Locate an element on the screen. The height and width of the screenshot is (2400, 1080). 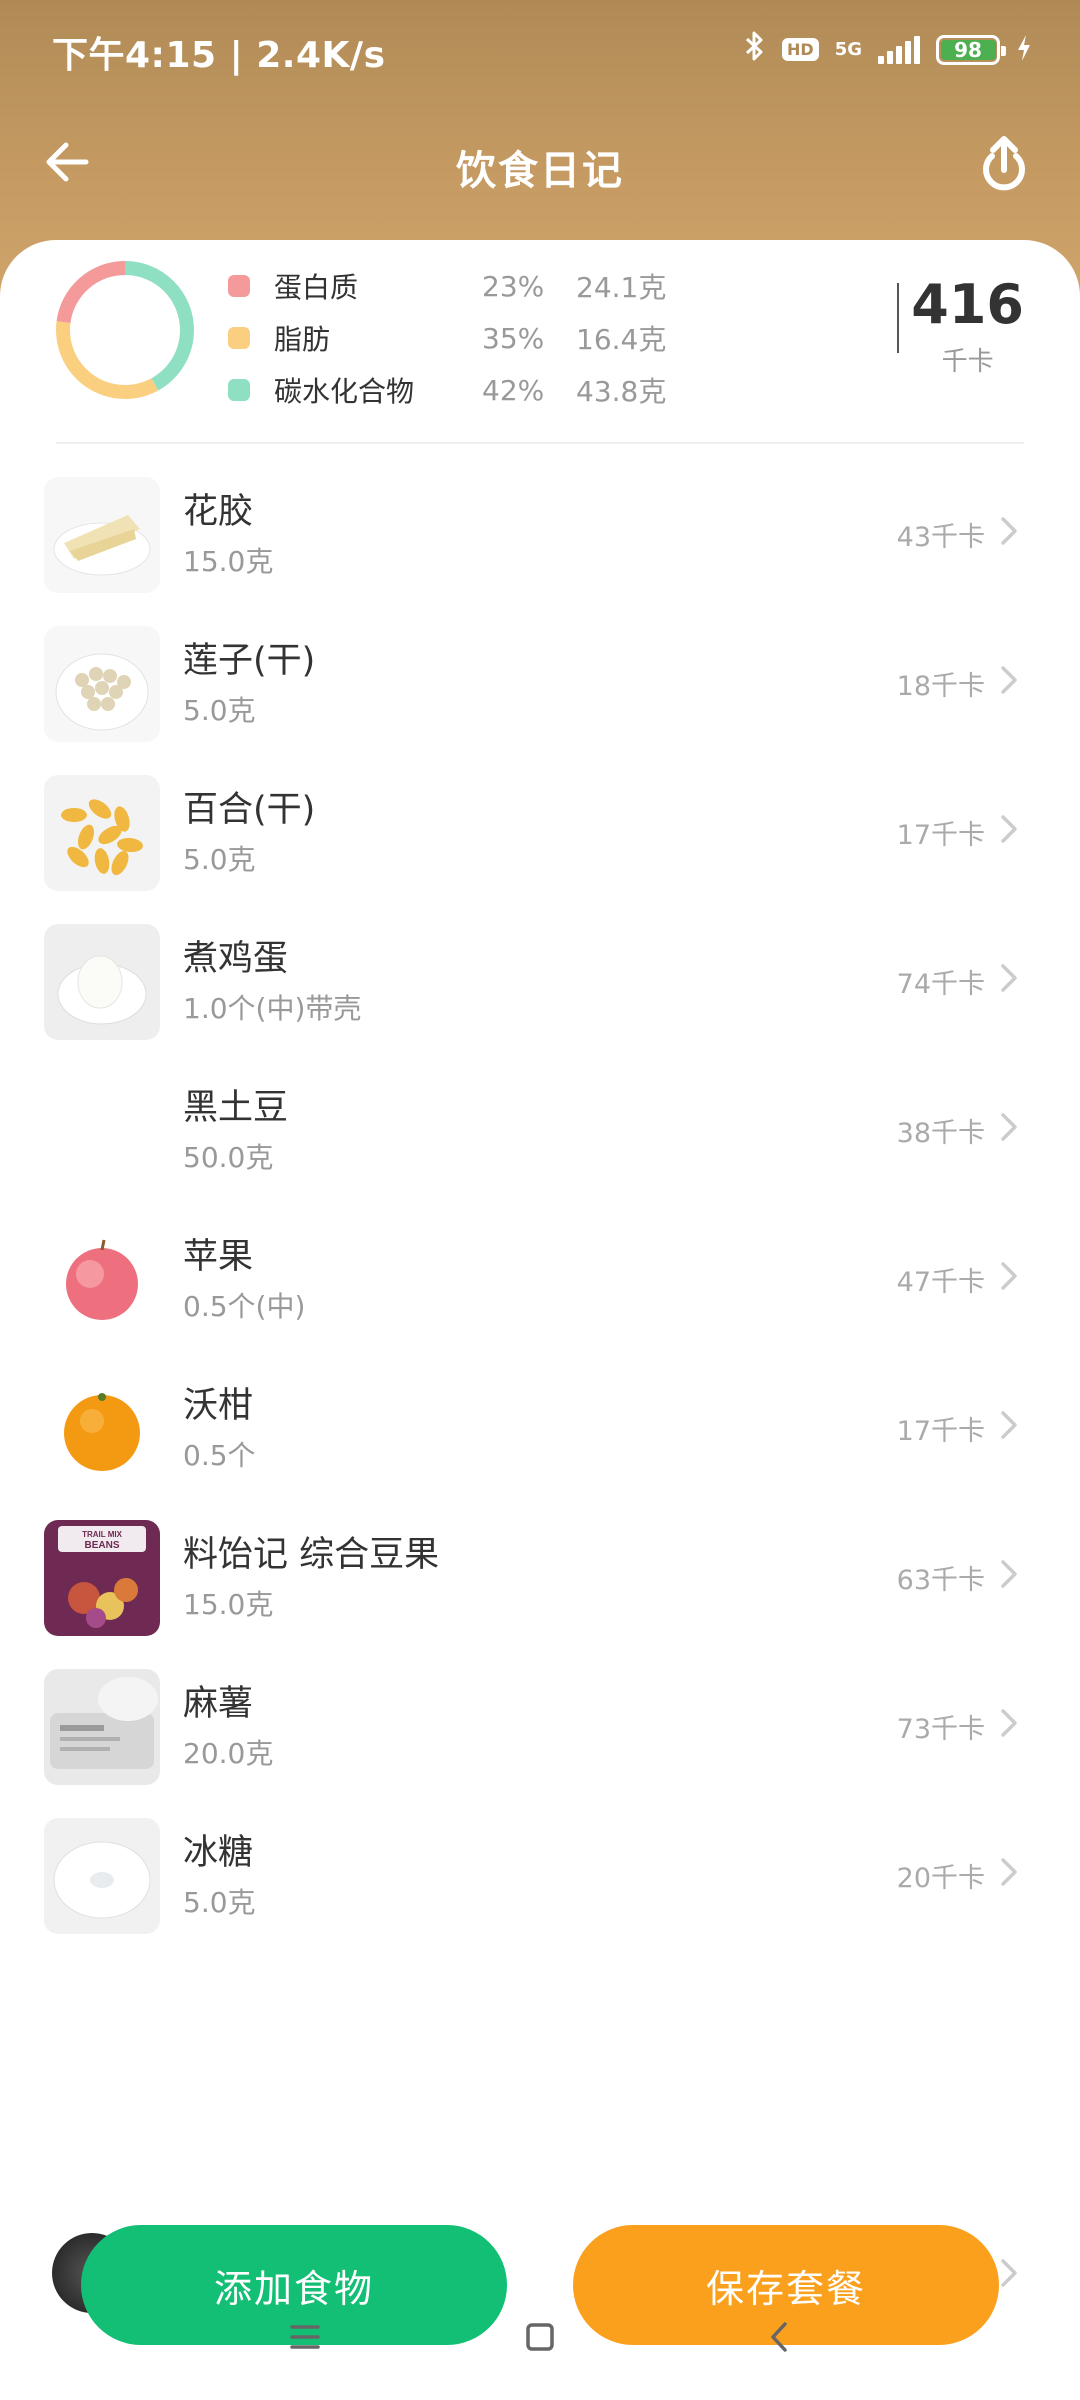
apple-thumbnail is located at coordinates (102, 1280).